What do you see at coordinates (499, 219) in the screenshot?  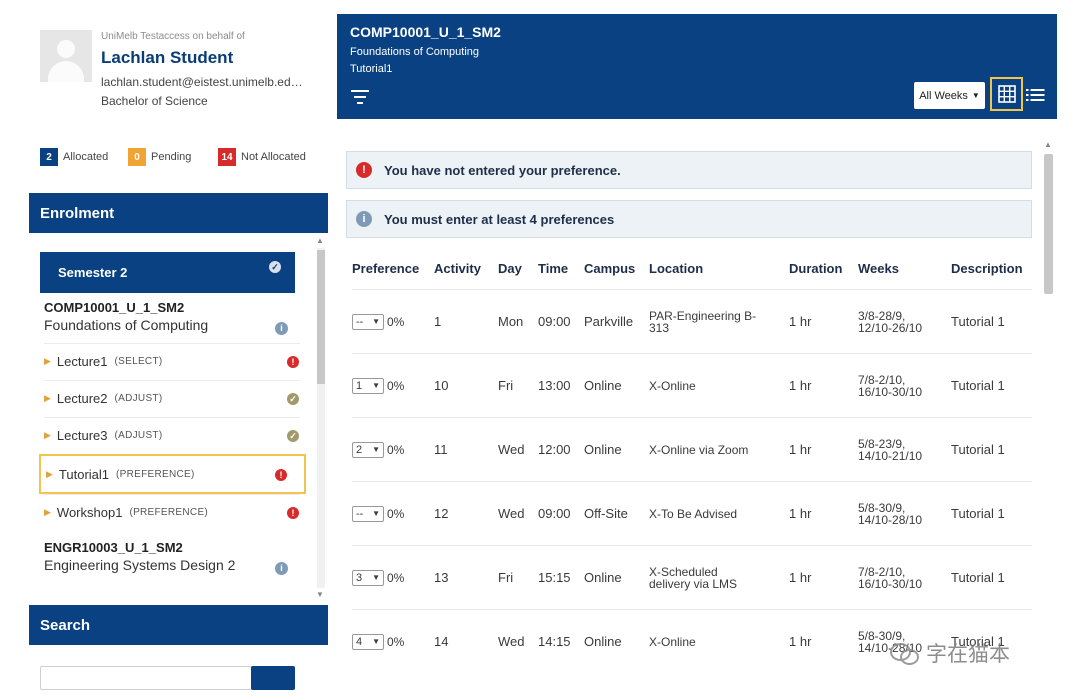 I see `minimum-alert-text: You must enter at least 4 preferences` at bounding box center [499, 219].